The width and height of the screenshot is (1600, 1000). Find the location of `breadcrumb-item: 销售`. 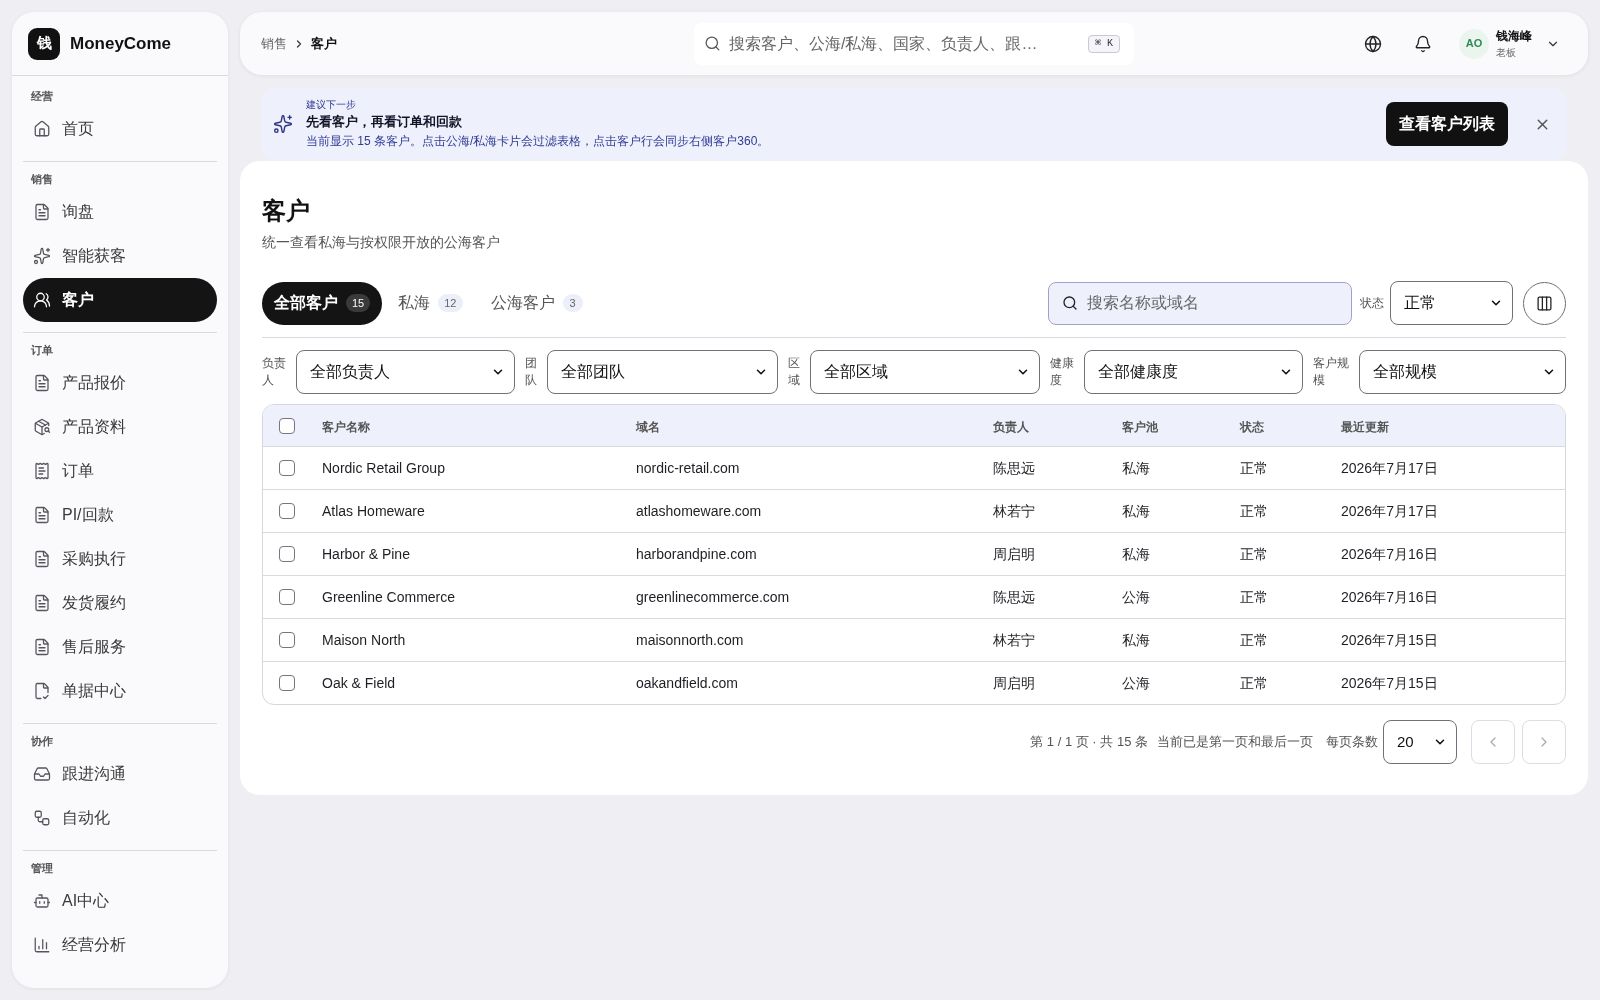

breadcrumb-item: 销售 is located at coordinates (274, 43).